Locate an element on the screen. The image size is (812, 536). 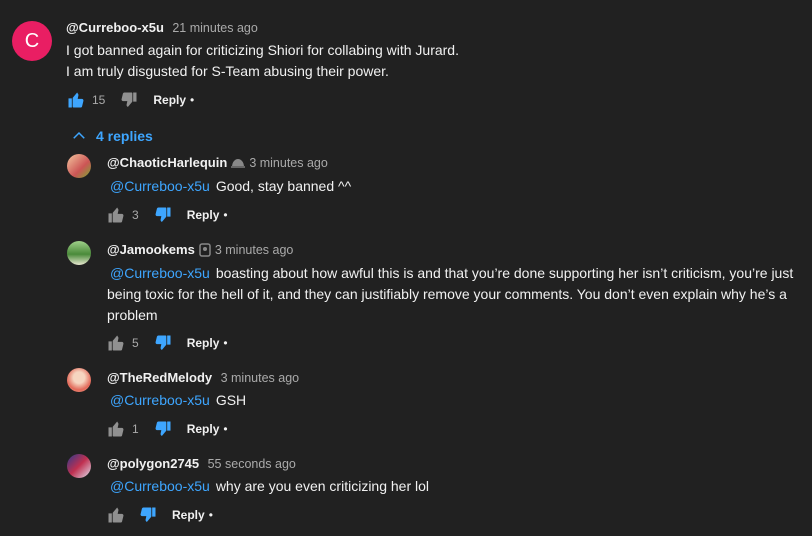
like-count: 15 is located at coordinates (99, 100).